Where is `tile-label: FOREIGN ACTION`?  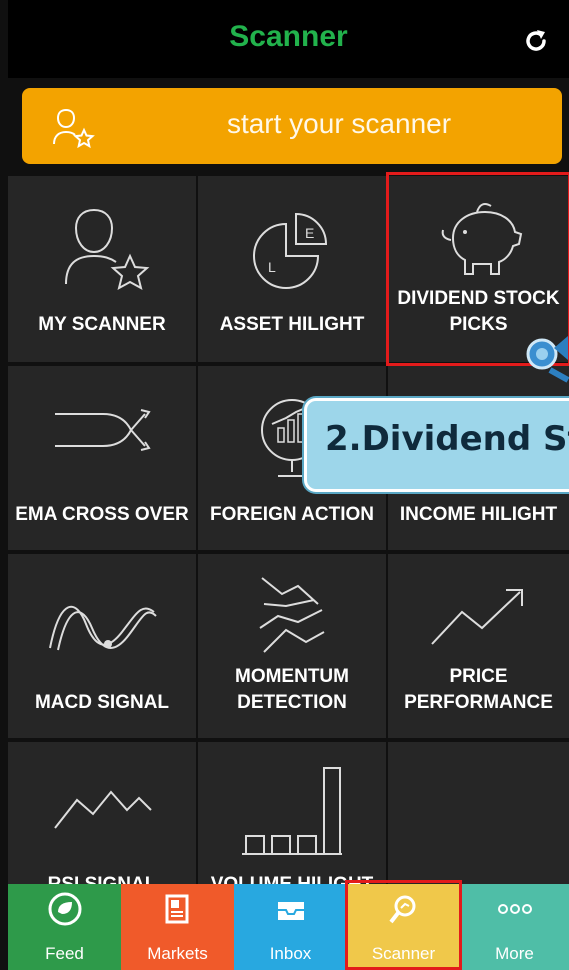 tile-label: FOREIGN ACTION is located at coordinates (292, 514).